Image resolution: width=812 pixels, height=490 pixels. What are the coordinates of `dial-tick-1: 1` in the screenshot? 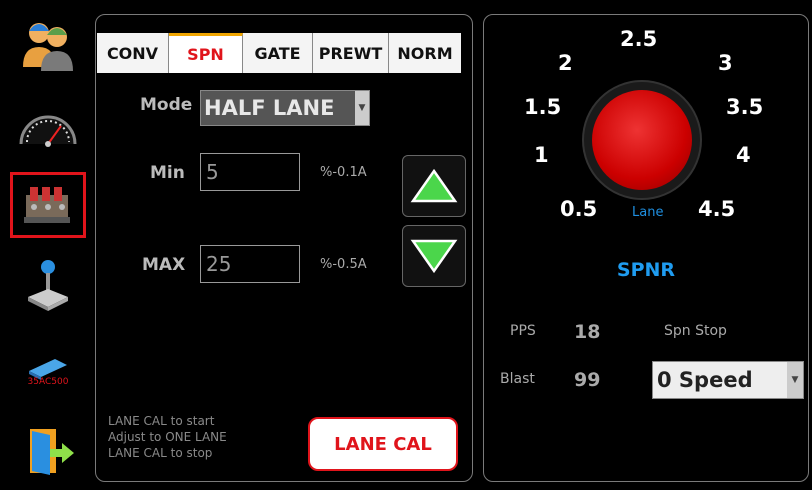 It's located at (541, 155).